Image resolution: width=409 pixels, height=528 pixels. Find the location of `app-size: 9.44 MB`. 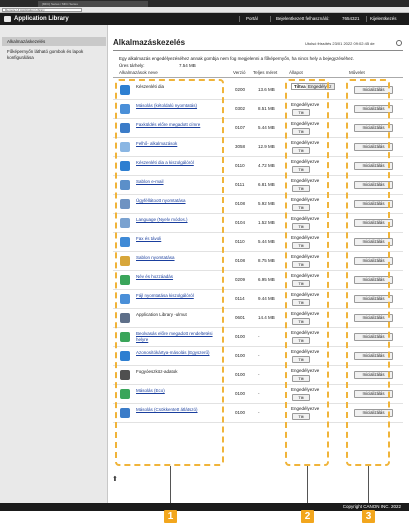

app-size: 9.44 MB is located at coordinates (266, 298).